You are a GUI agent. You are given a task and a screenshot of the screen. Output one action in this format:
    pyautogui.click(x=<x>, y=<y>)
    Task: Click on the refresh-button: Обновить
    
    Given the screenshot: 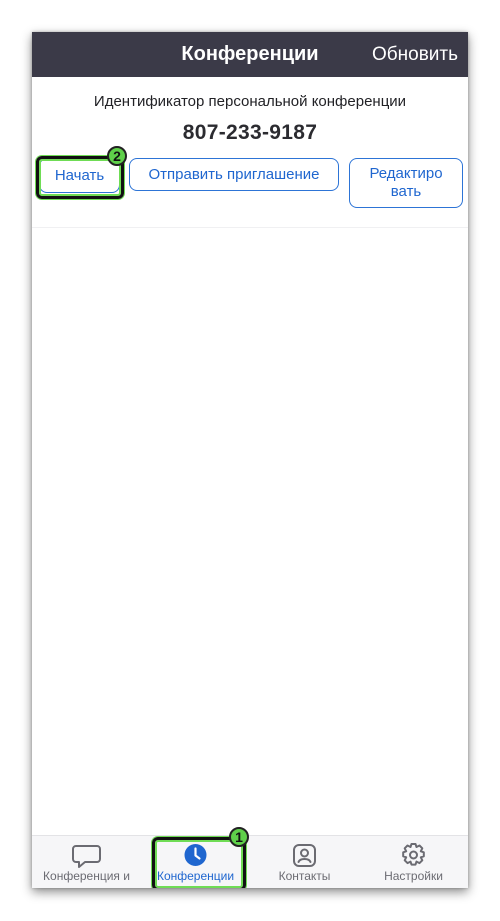 What is the action you would take?
    pyautogui.click(x=415, y=54)
    